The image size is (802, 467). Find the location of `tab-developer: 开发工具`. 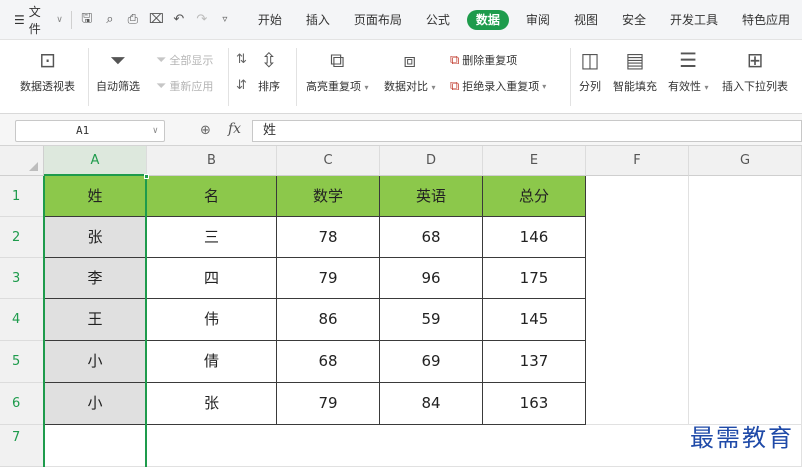

tab-developer: 开发工具 is located at coordinates (694, 20).